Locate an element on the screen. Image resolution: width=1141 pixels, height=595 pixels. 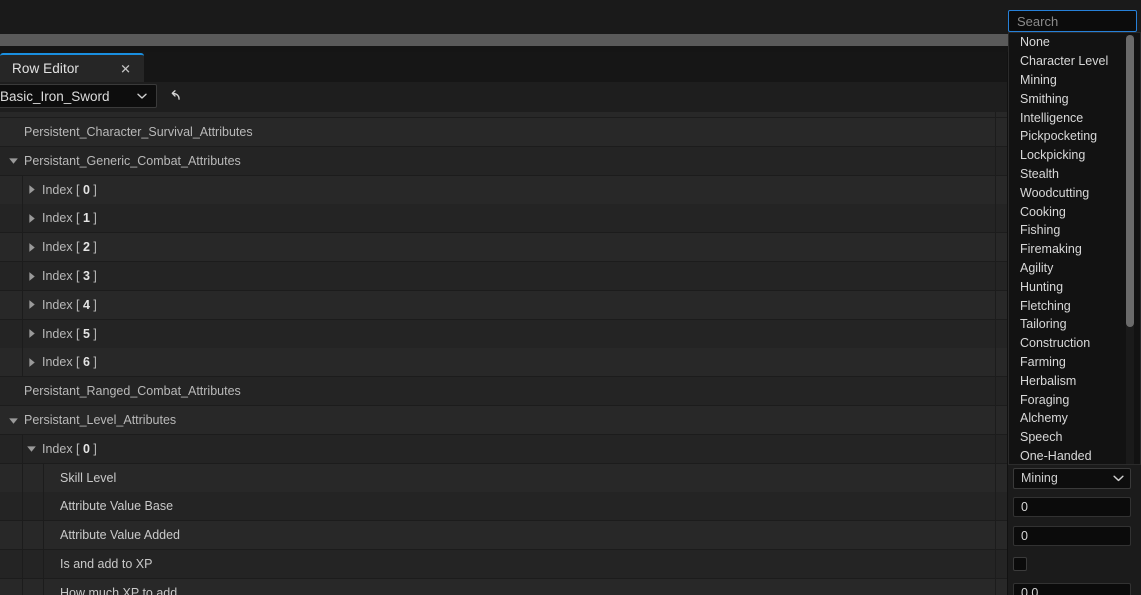
dropdown-item: Smithing is located at coordinates (1074, 98).